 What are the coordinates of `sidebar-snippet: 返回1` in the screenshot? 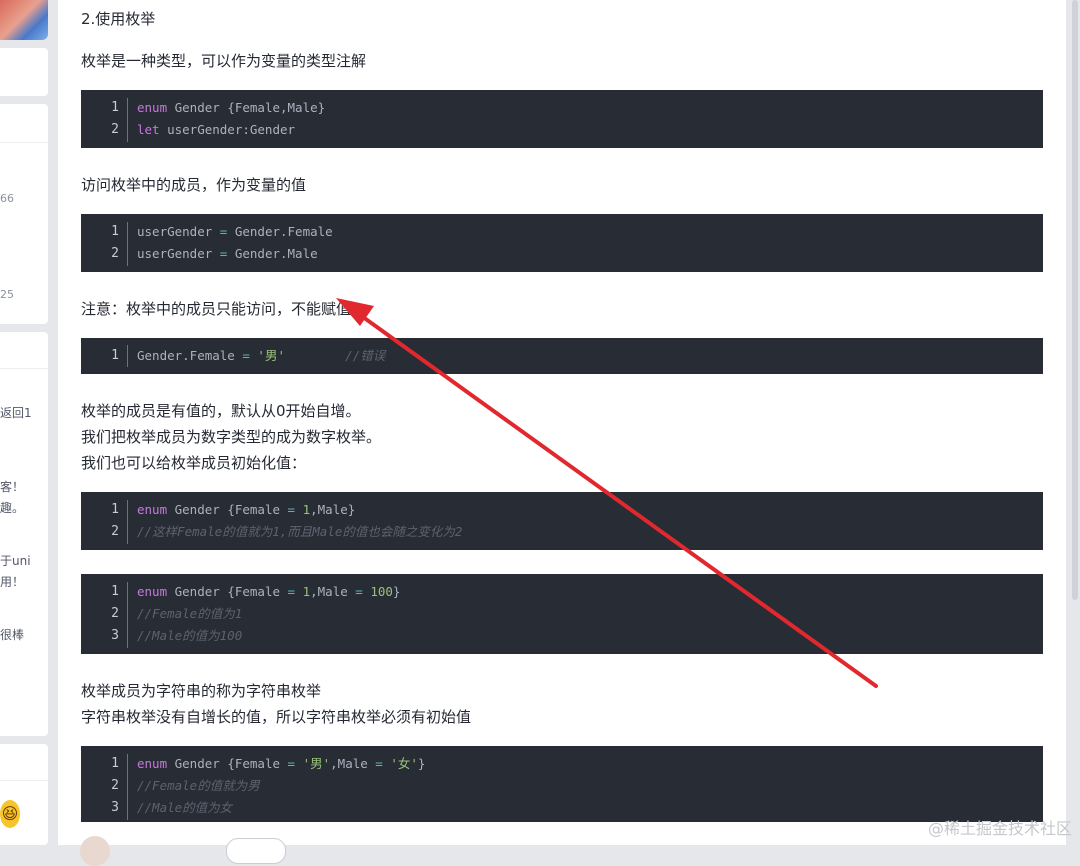 It's located at (16, 412).